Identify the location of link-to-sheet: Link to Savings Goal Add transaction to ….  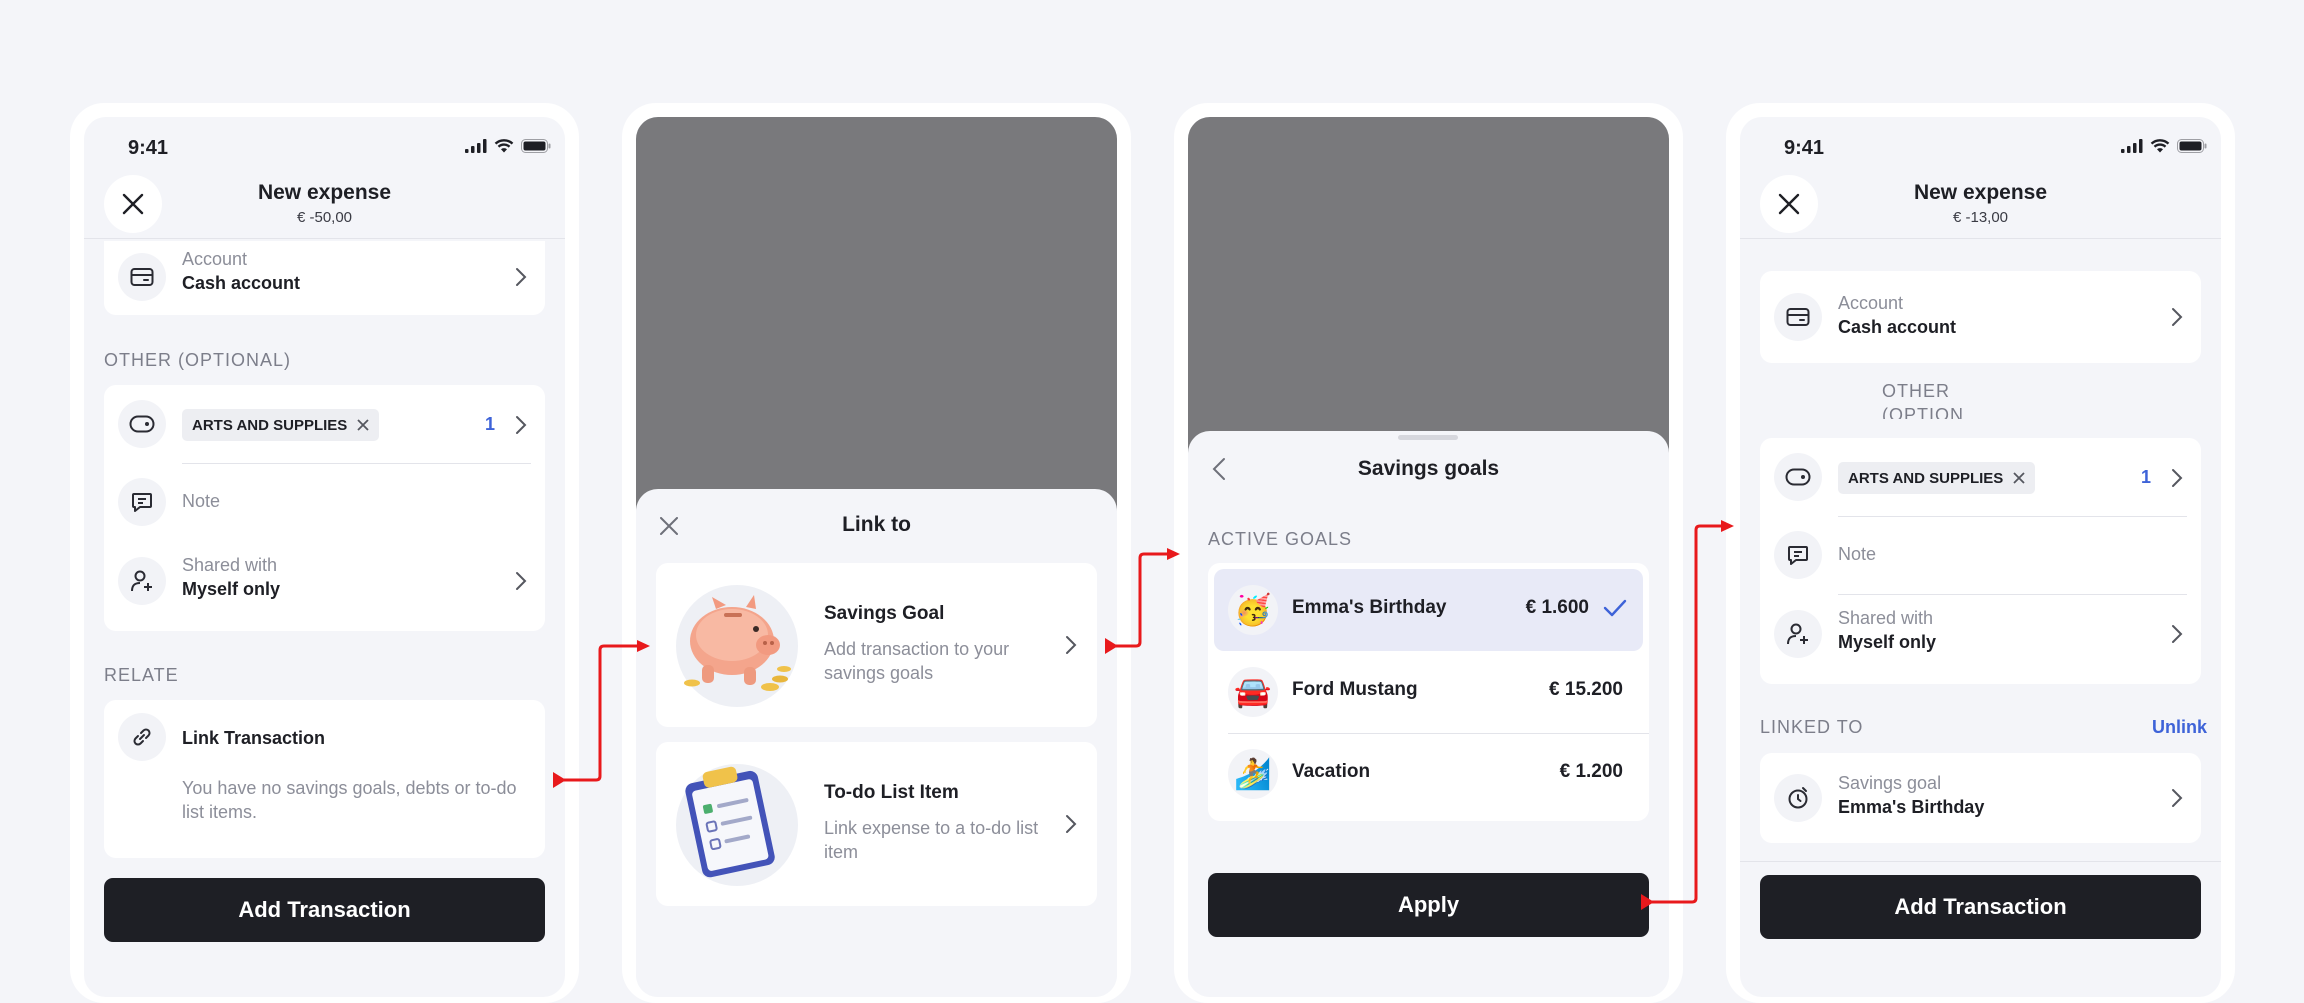
(876, 743).